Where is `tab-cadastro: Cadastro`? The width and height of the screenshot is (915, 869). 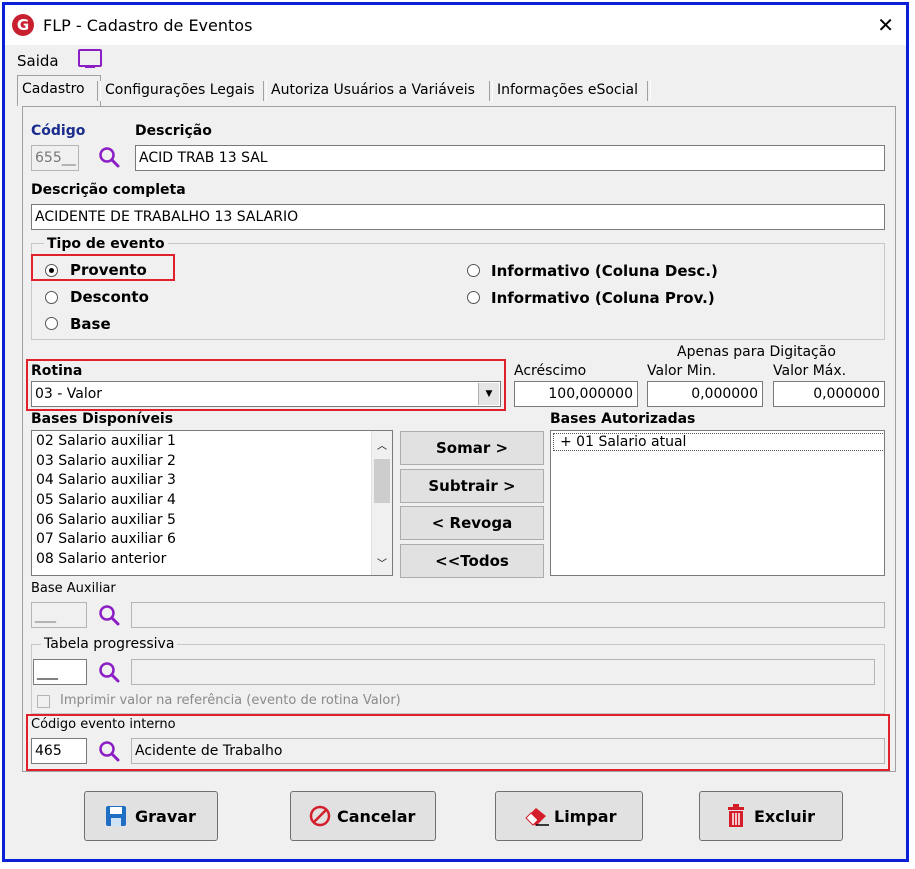 tab-cadastro: Cadastro is located at coordinates (59, 90).